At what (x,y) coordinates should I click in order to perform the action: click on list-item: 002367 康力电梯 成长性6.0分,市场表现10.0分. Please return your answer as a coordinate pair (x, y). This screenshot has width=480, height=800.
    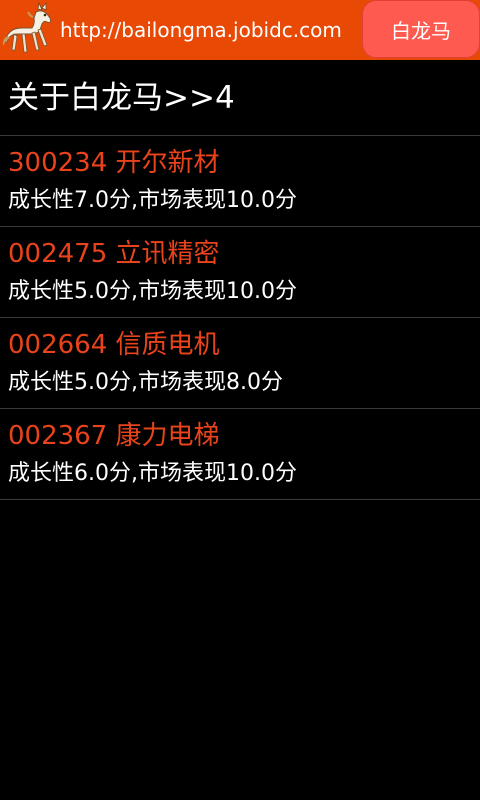
    Looking at the image, I should click on (240, 454).